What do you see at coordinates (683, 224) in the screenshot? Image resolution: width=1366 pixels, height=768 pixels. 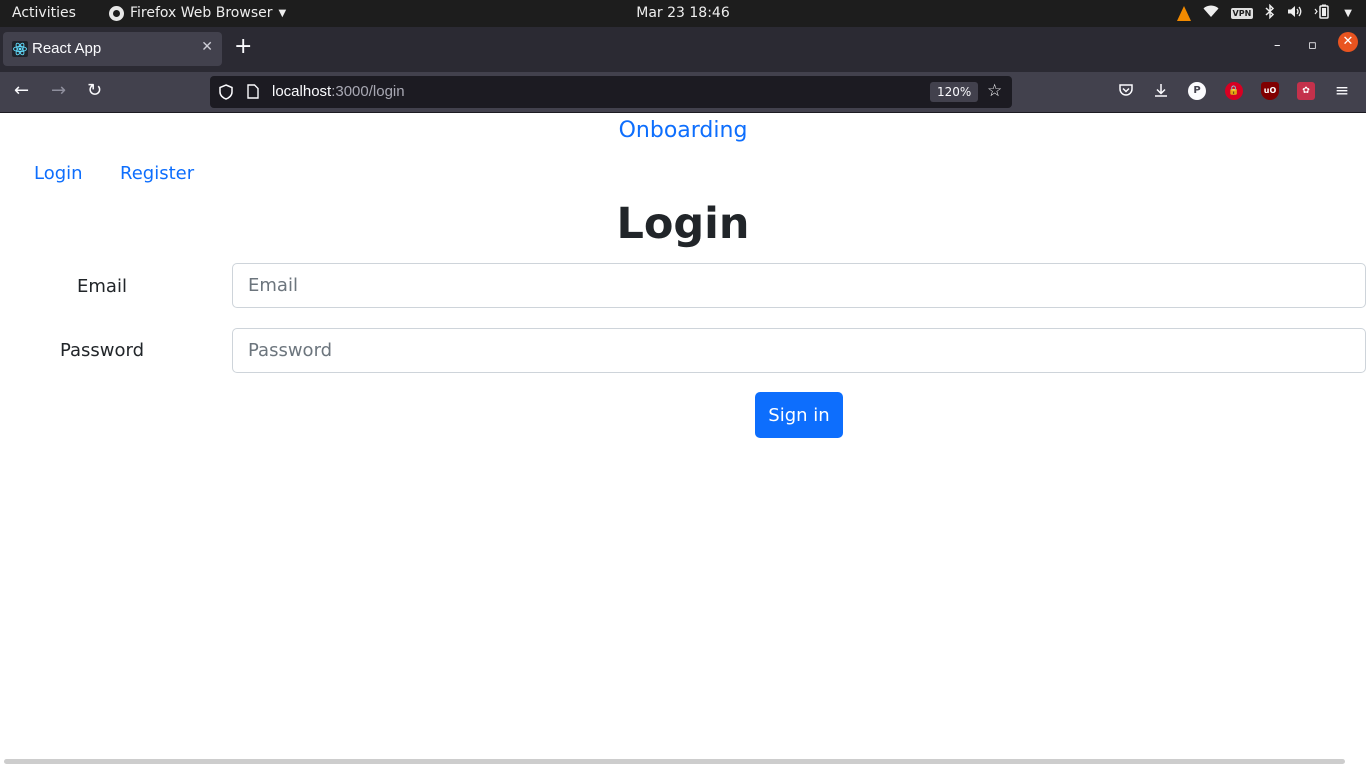 I see `page-title: Login` at bounding box center [683, 224].